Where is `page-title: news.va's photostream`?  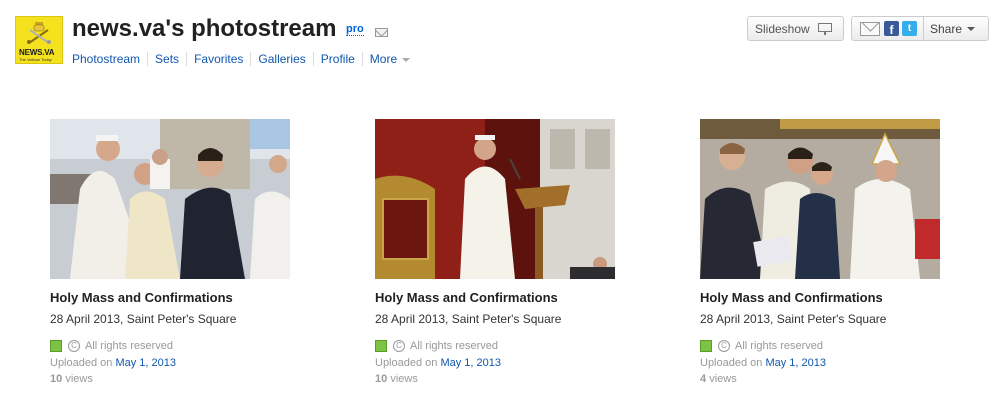
page-title: news.va's photostream is located at coordinates (204, 28).